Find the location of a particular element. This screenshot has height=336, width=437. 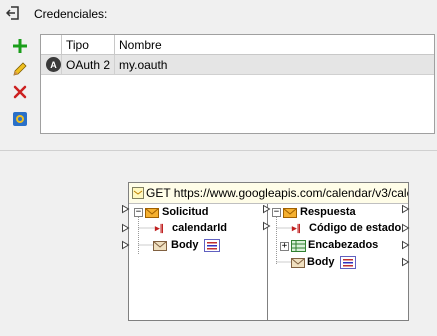

collapse-respuesta-button: − is located at coordinates (276, 212).